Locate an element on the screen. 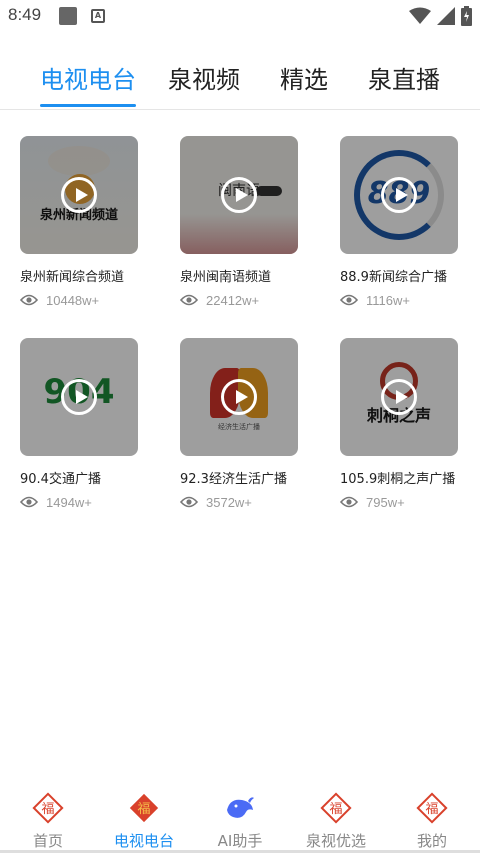 This screenshot has height=853, width=480. tab-featured: 精选 is located at coordinates (304, 77).